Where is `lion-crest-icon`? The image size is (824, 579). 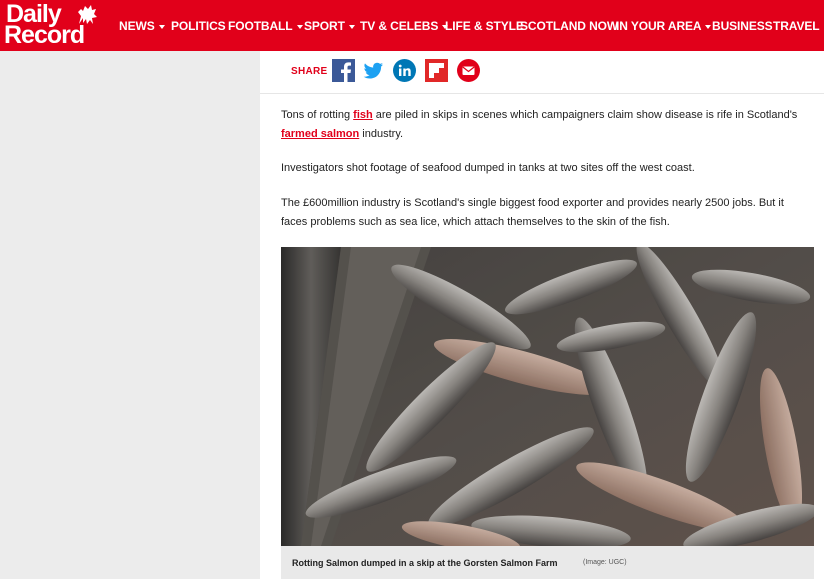 lion-crest-icon is located at coordinates (87, 14).